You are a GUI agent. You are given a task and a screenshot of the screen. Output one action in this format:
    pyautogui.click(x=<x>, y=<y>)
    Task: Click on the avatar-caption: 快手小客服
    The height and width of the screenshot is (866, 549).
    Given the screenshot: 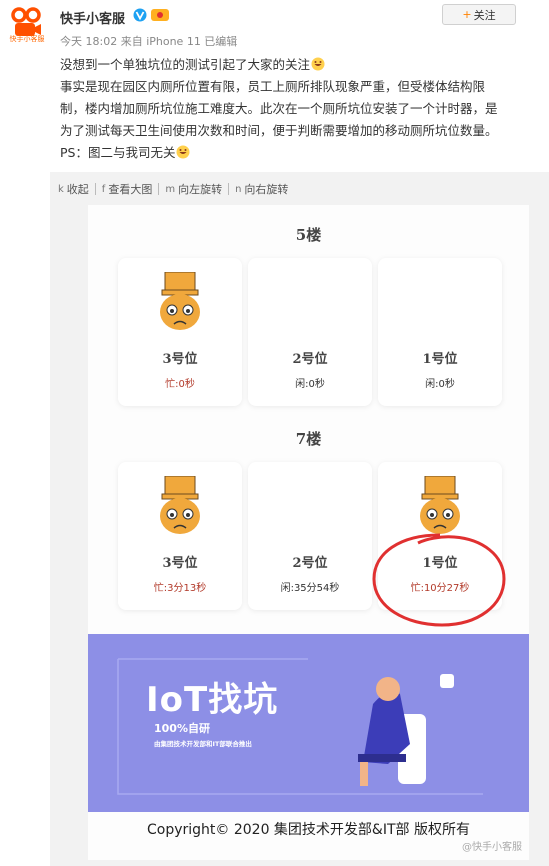 What is the action you would take?
    pyautogui.click(x=27, y=39)
    